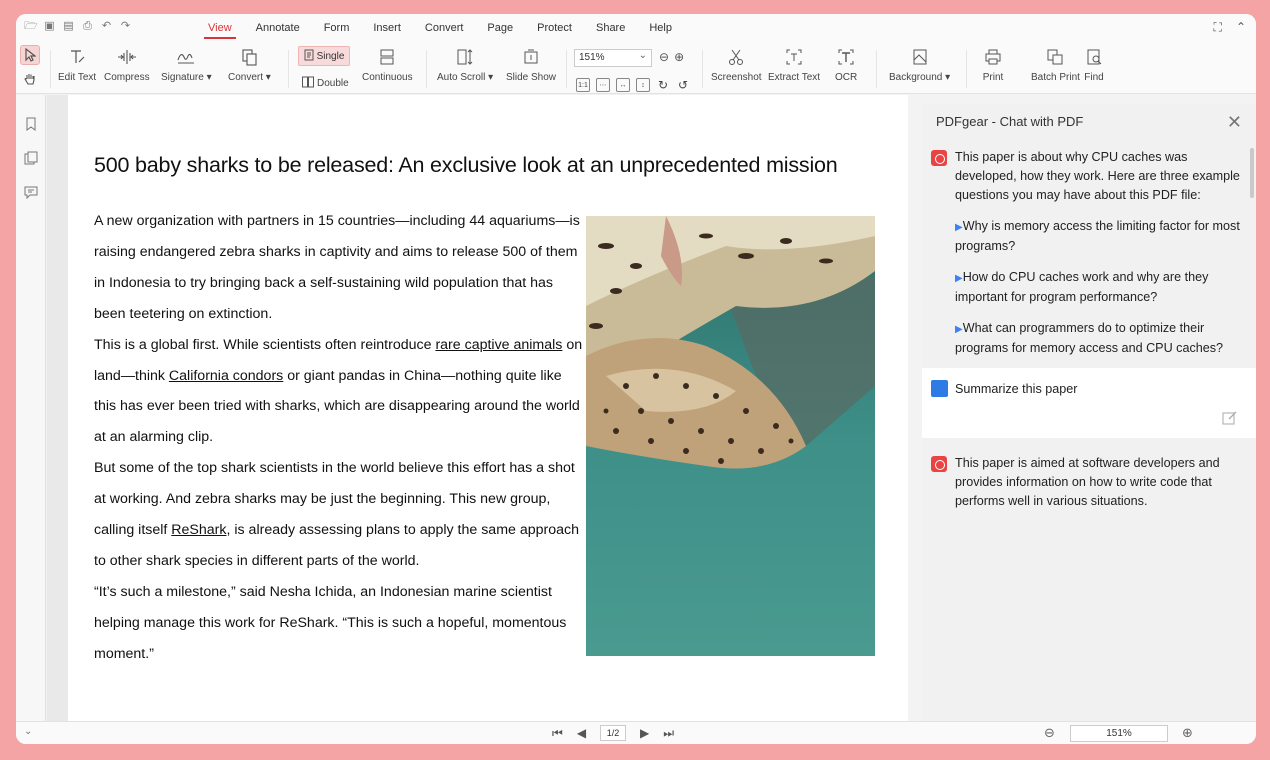 The image size is (1270, 760). I want to click on single-page-icon, so click(309, 56).